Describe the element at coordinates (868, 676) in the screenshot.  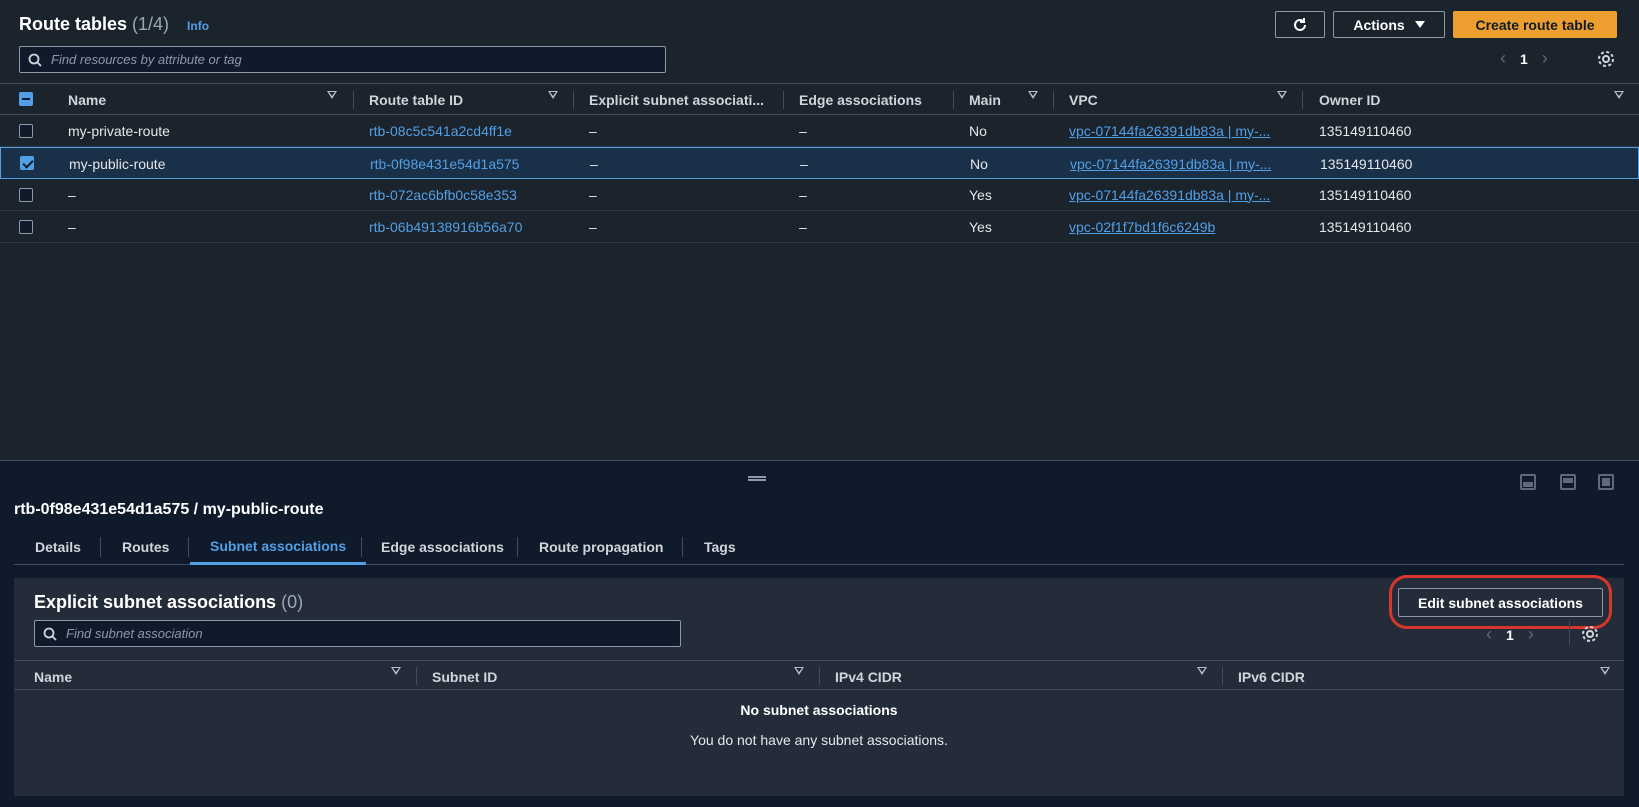
I see `column-header-ipv4-cidr: IPv4 CIDR` at that location.